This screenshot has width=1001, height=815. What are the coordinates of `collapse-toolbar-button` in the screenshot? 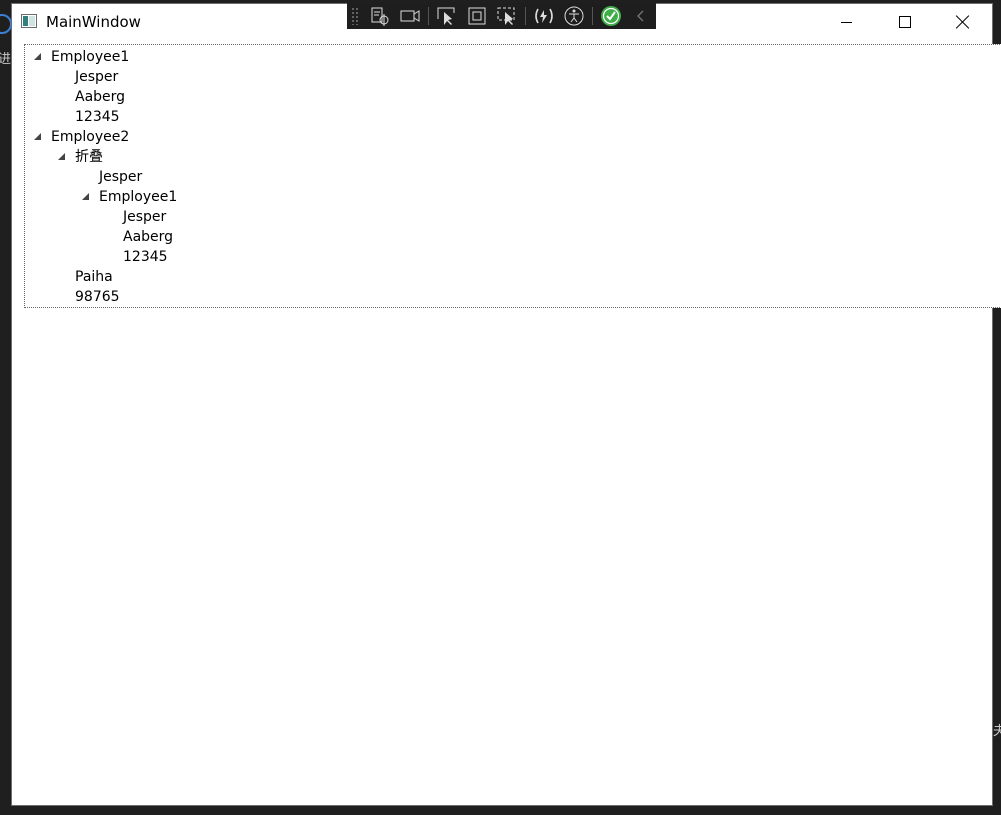 It's located at (641, 16).